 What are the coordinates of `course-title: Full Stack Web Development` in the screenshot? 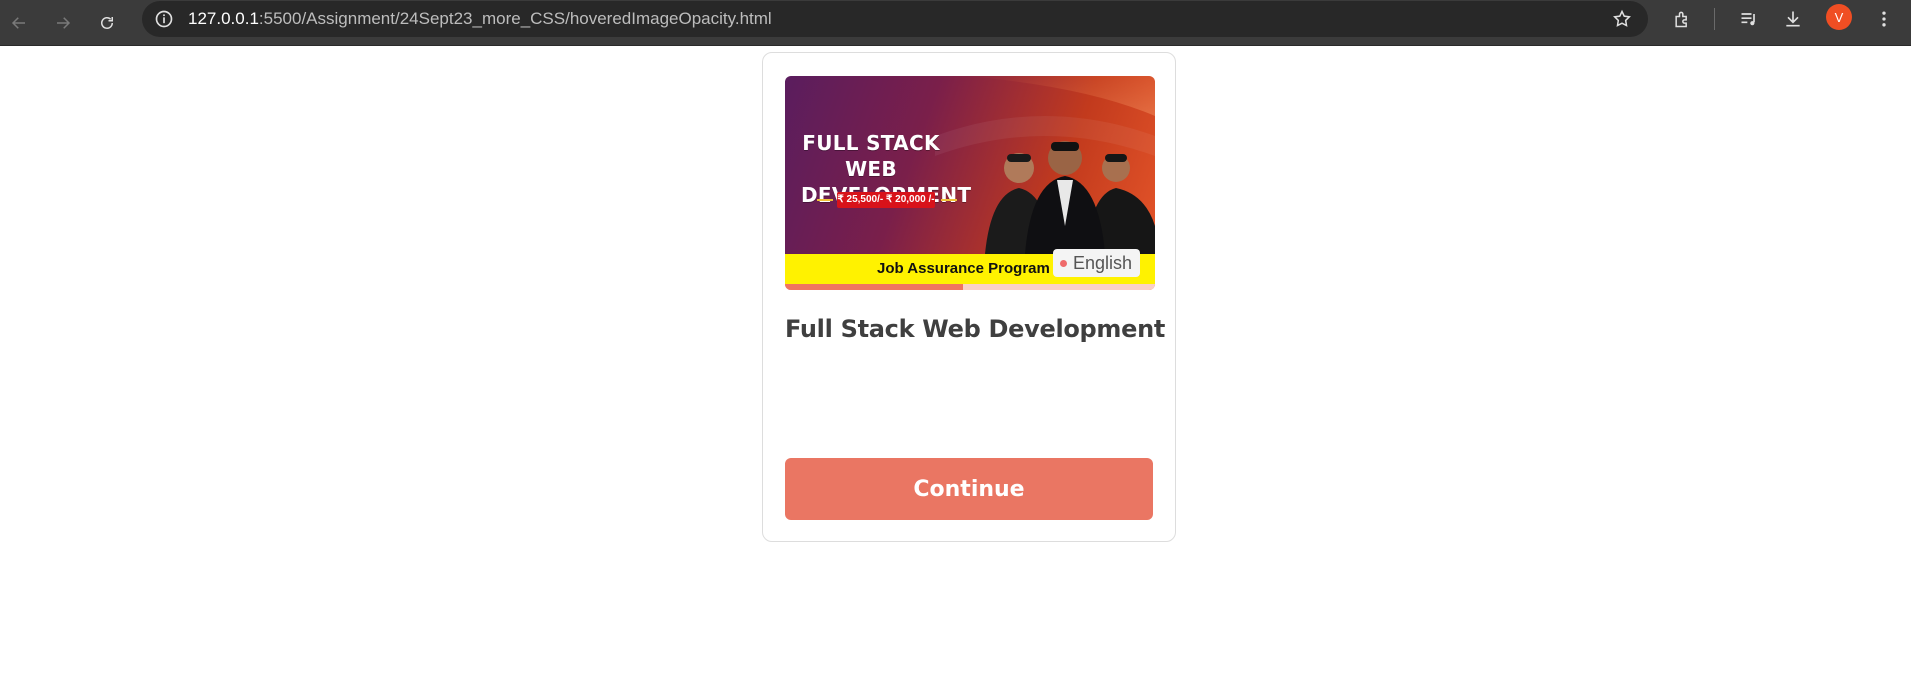 It's located at (975, 329).